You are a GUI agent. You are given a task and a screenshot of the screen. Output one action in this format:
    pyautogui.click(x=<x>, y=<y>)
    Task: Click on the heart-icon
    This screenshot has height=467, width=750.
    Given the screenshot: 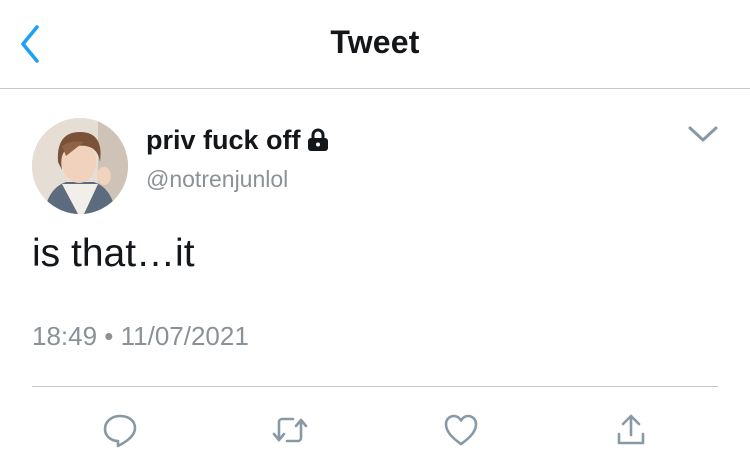 What is the action you would take?
    pyautogui.click(x=461, y=430)
    